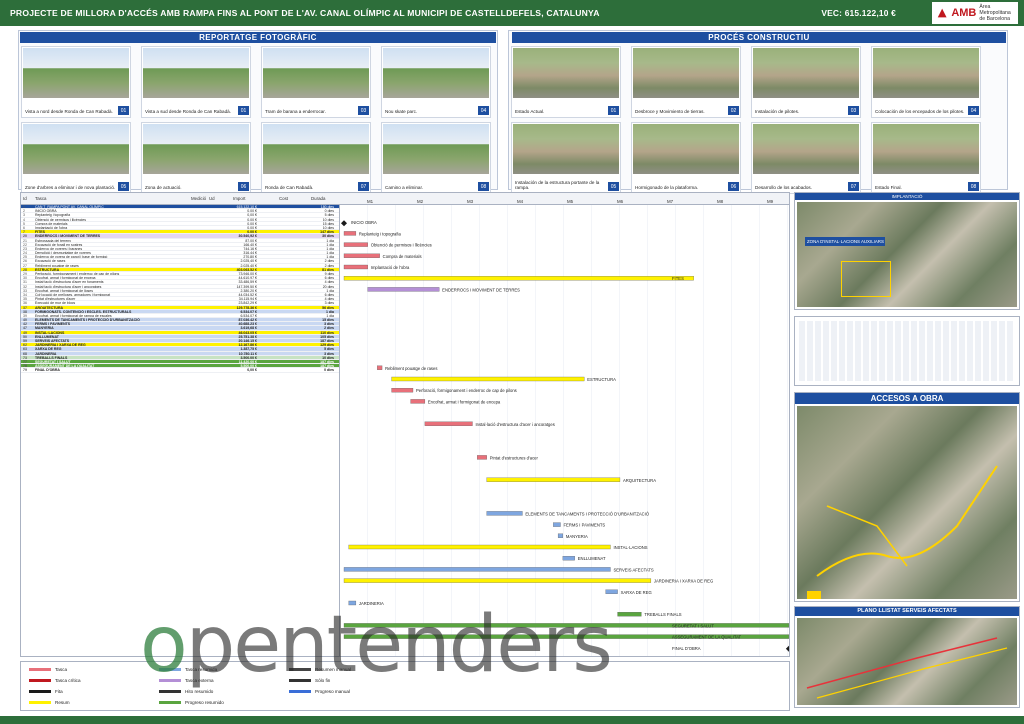 This screenshot has width=1024, height=724. What do you see at coordinates (667, 187) in the screenshot?
I see `process-caption: Hormigonado de la plataforma.` at bounding box center [667, 187].